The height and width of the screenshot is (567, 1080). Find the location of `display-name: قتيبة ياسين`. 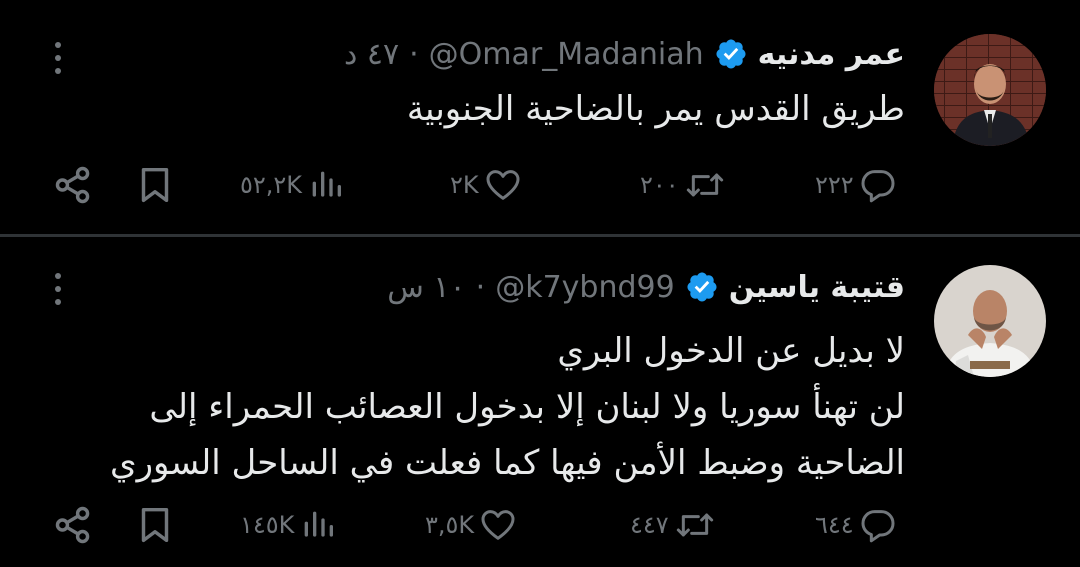

display-name: قتيبة ياسين is located at coordinates (817, 287).